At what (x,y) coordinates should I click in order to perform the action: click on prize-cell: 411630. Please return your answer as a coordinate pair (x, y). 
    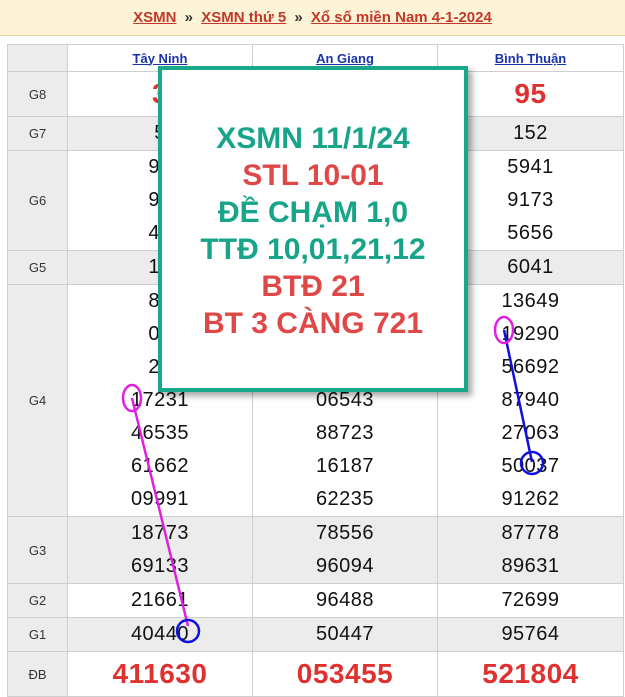
    Looking at the image, I should click on (160, 674).